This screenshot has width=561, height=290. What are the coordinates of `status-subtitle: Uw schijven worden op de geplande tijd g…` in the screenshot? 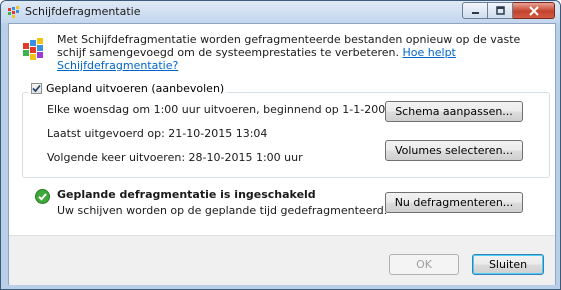 It's located at (222, 210).